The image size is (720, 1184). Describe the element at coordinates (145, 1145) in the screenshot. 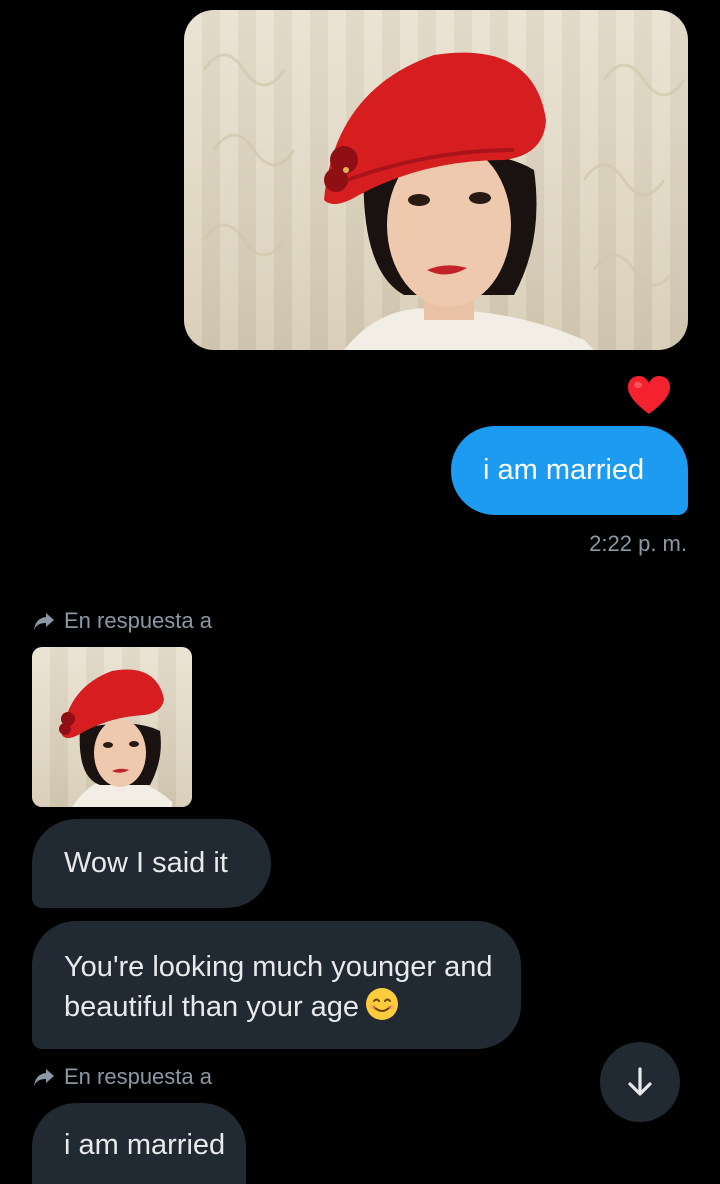

I see `quoted-message-text: i am married` at that location.